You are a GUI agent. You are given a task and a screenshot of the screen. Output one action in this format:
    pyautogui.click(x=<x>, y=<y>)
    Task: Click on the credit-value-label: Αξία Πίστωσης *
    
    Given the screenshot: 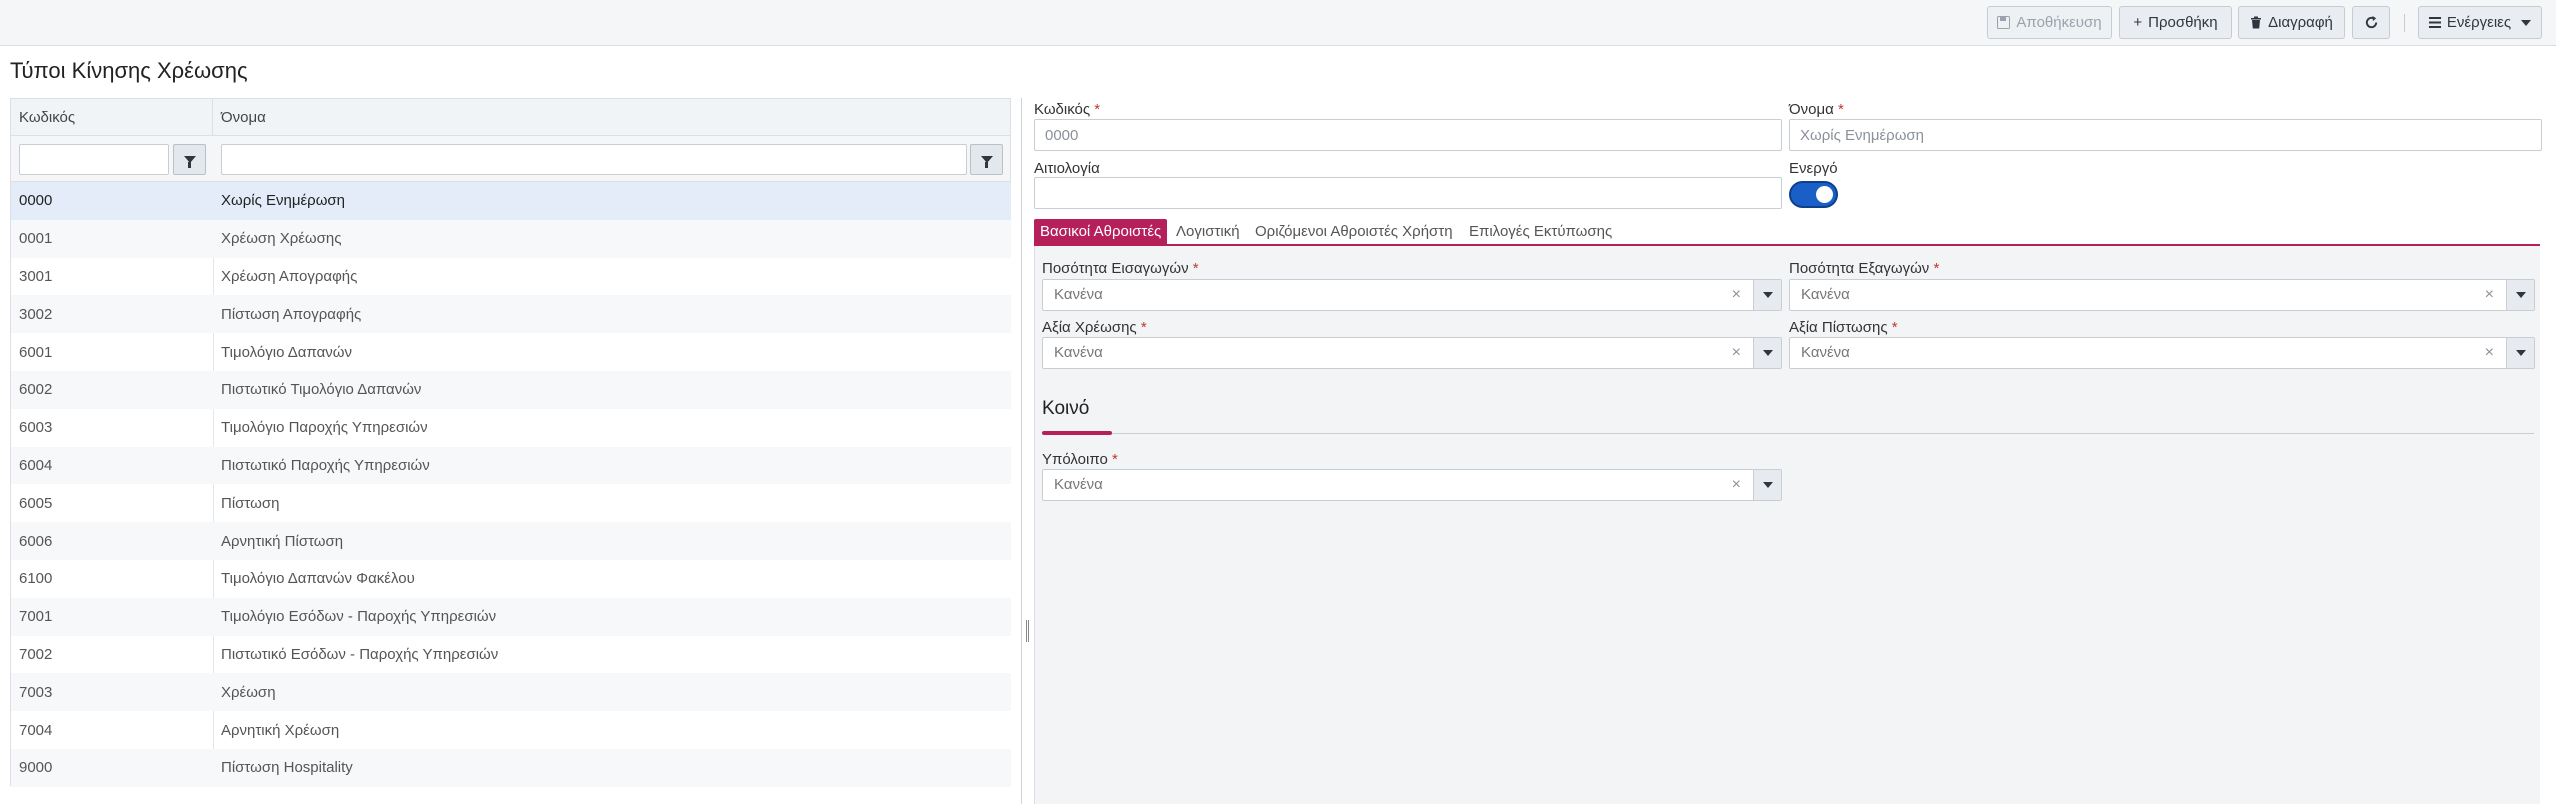 What is the action you would take?
    pyautogui.click(x=1843, y=327)
    